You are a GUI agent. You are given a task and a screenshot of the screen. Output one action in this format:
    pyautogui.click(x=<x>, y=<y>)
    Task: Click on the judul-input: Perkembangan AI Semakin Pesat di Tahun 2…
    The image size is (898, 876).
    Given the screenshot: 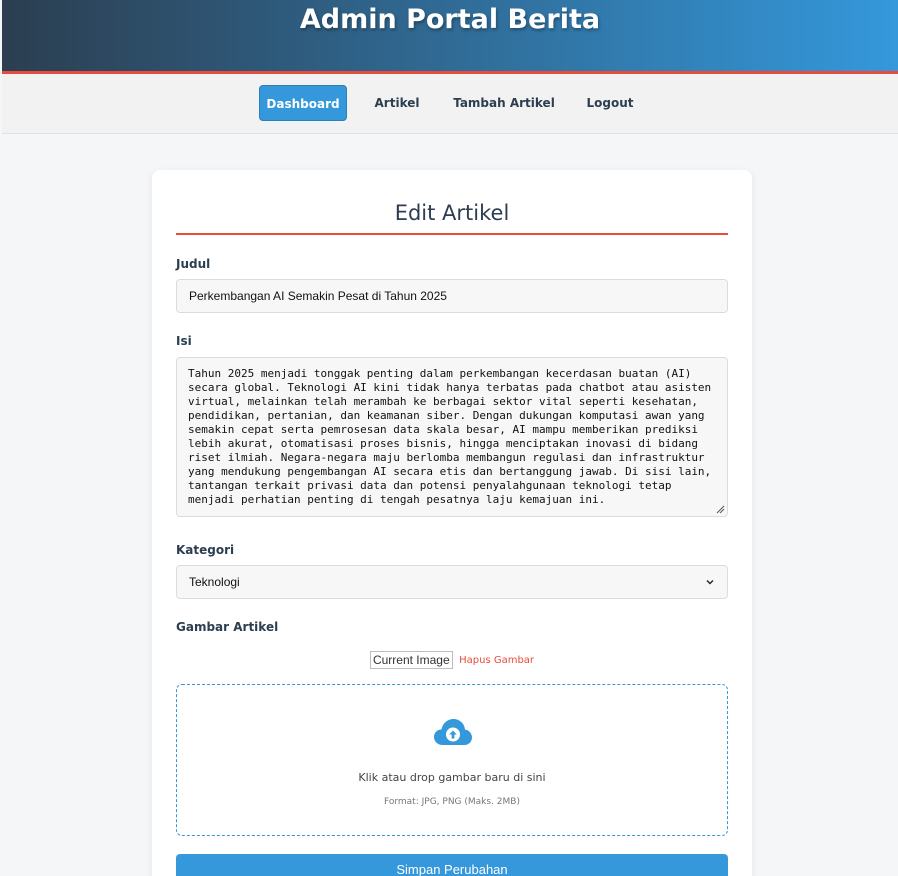 What is the action you would take?
    pyautogui.click(x=452, y=296)
    